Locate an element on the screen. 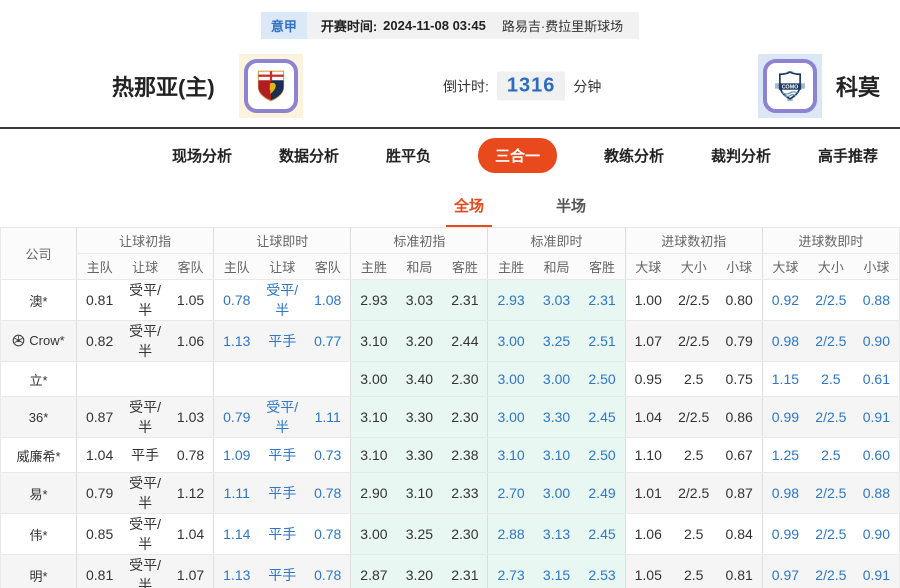  odds-cell: 0.95 is located at coordinates (647, 379).